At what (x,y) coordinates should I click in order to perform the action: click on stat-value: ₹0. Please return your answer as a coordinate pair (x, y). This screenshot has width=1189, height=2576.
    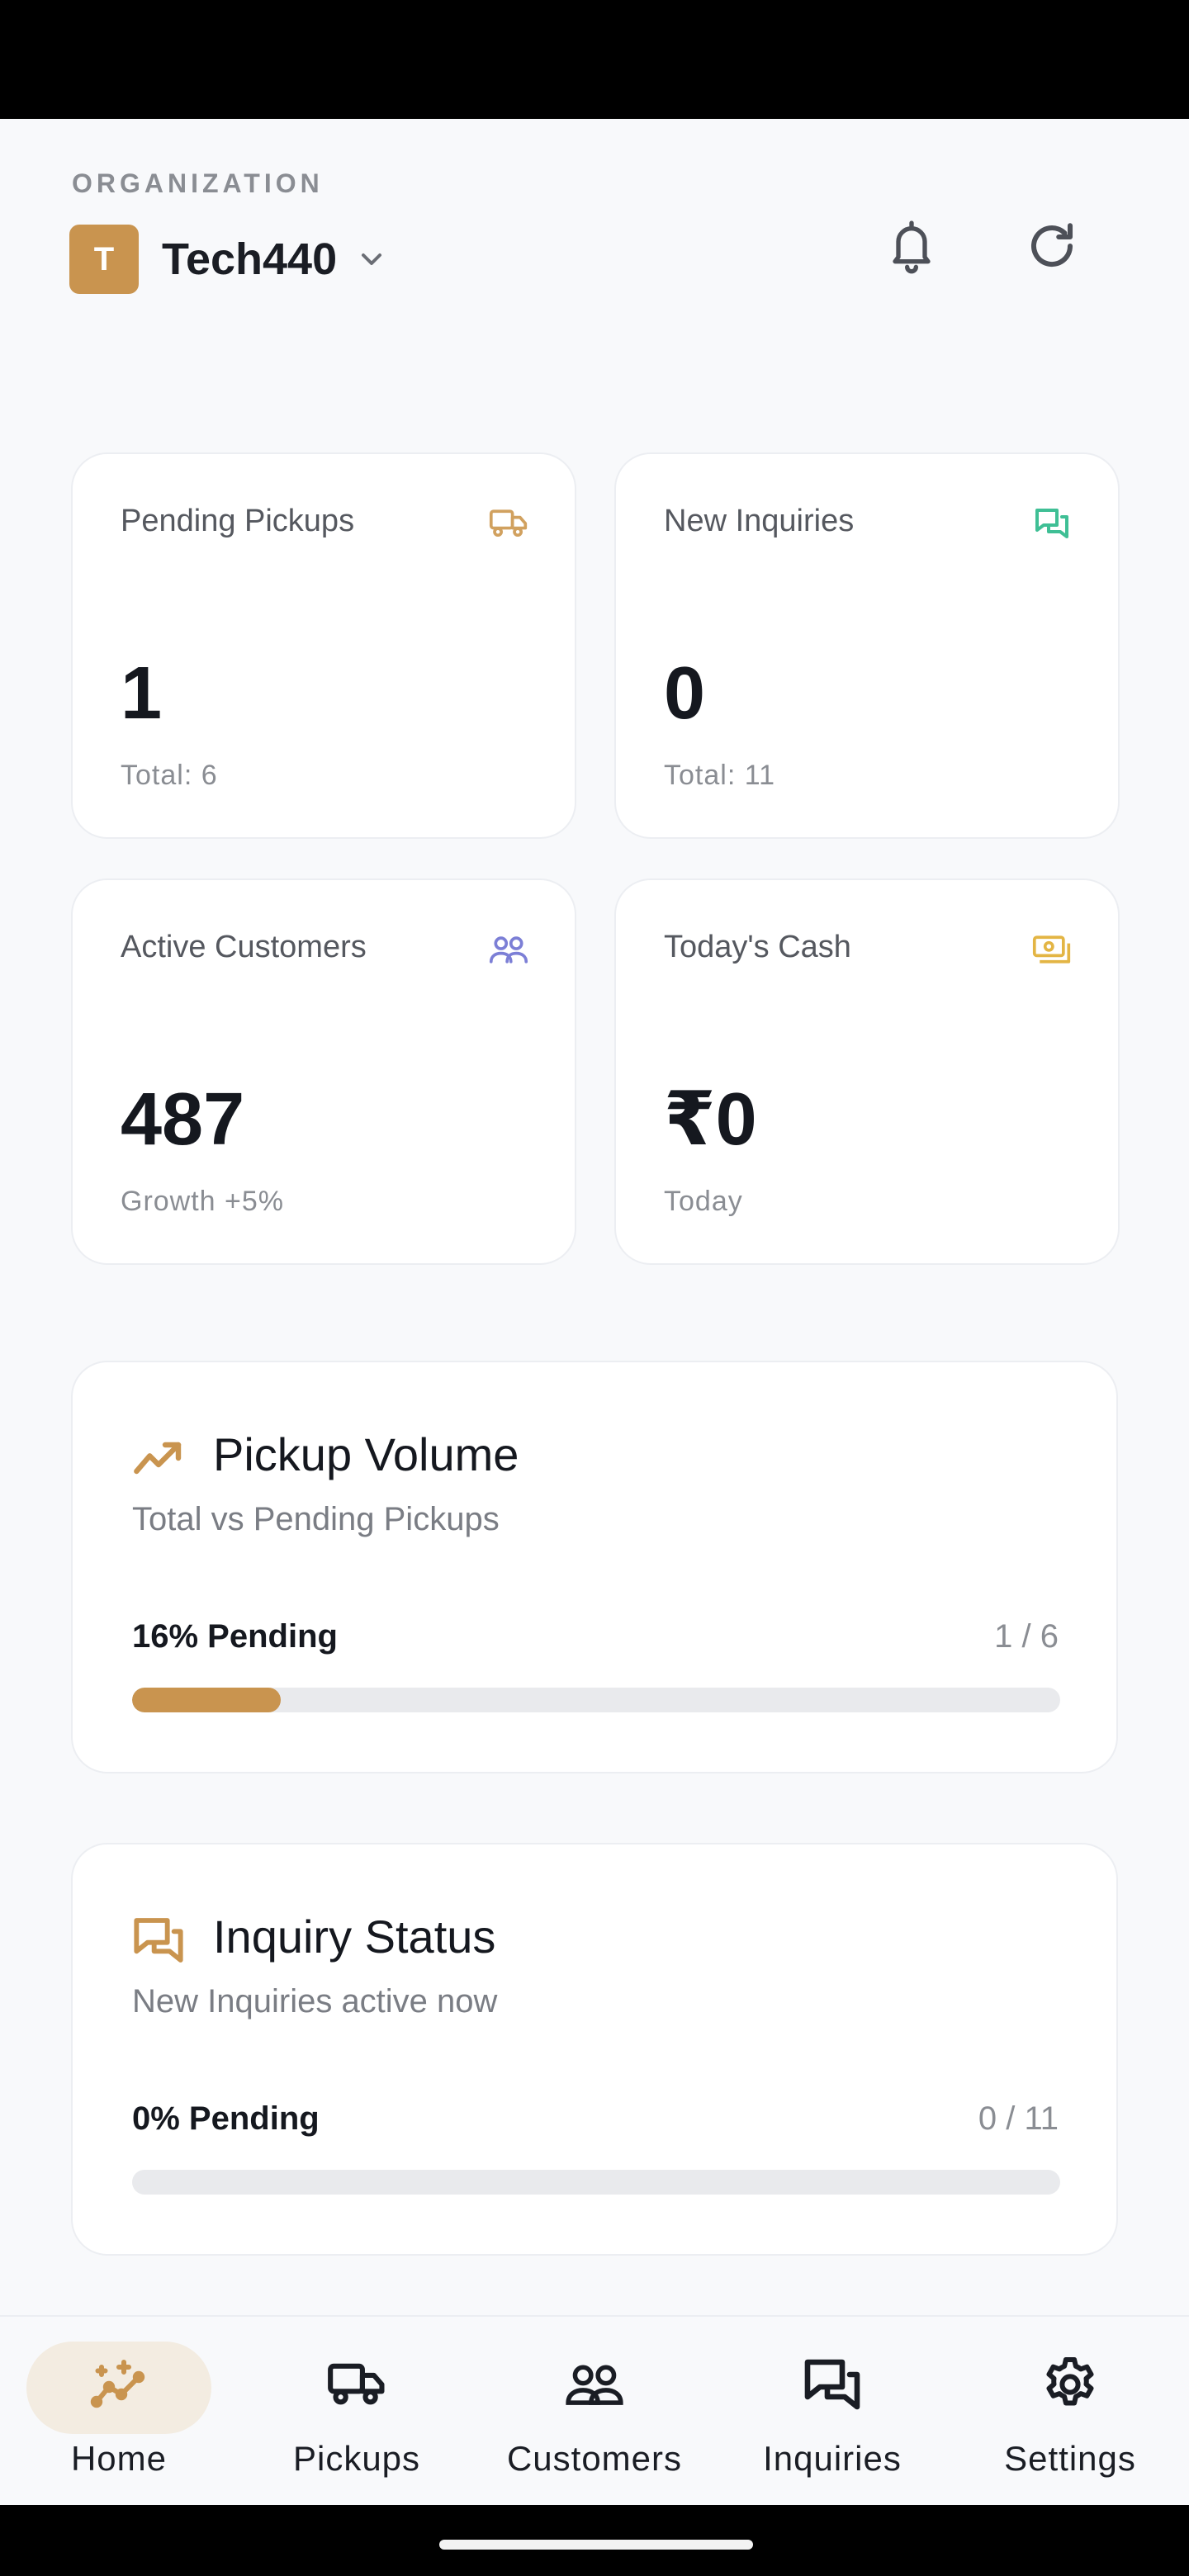
    Looking at the image, I should click on (710, 1119).